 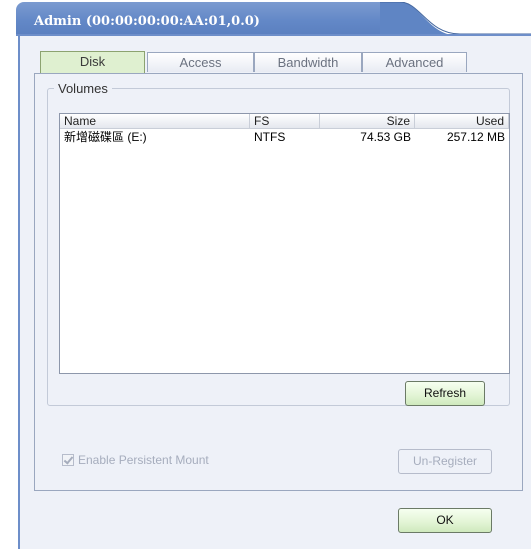 What do you see at coordinates (83, 88) in the screenshot?
I see `volumes-group-label: Volumes` at bounding box center [83, 88].